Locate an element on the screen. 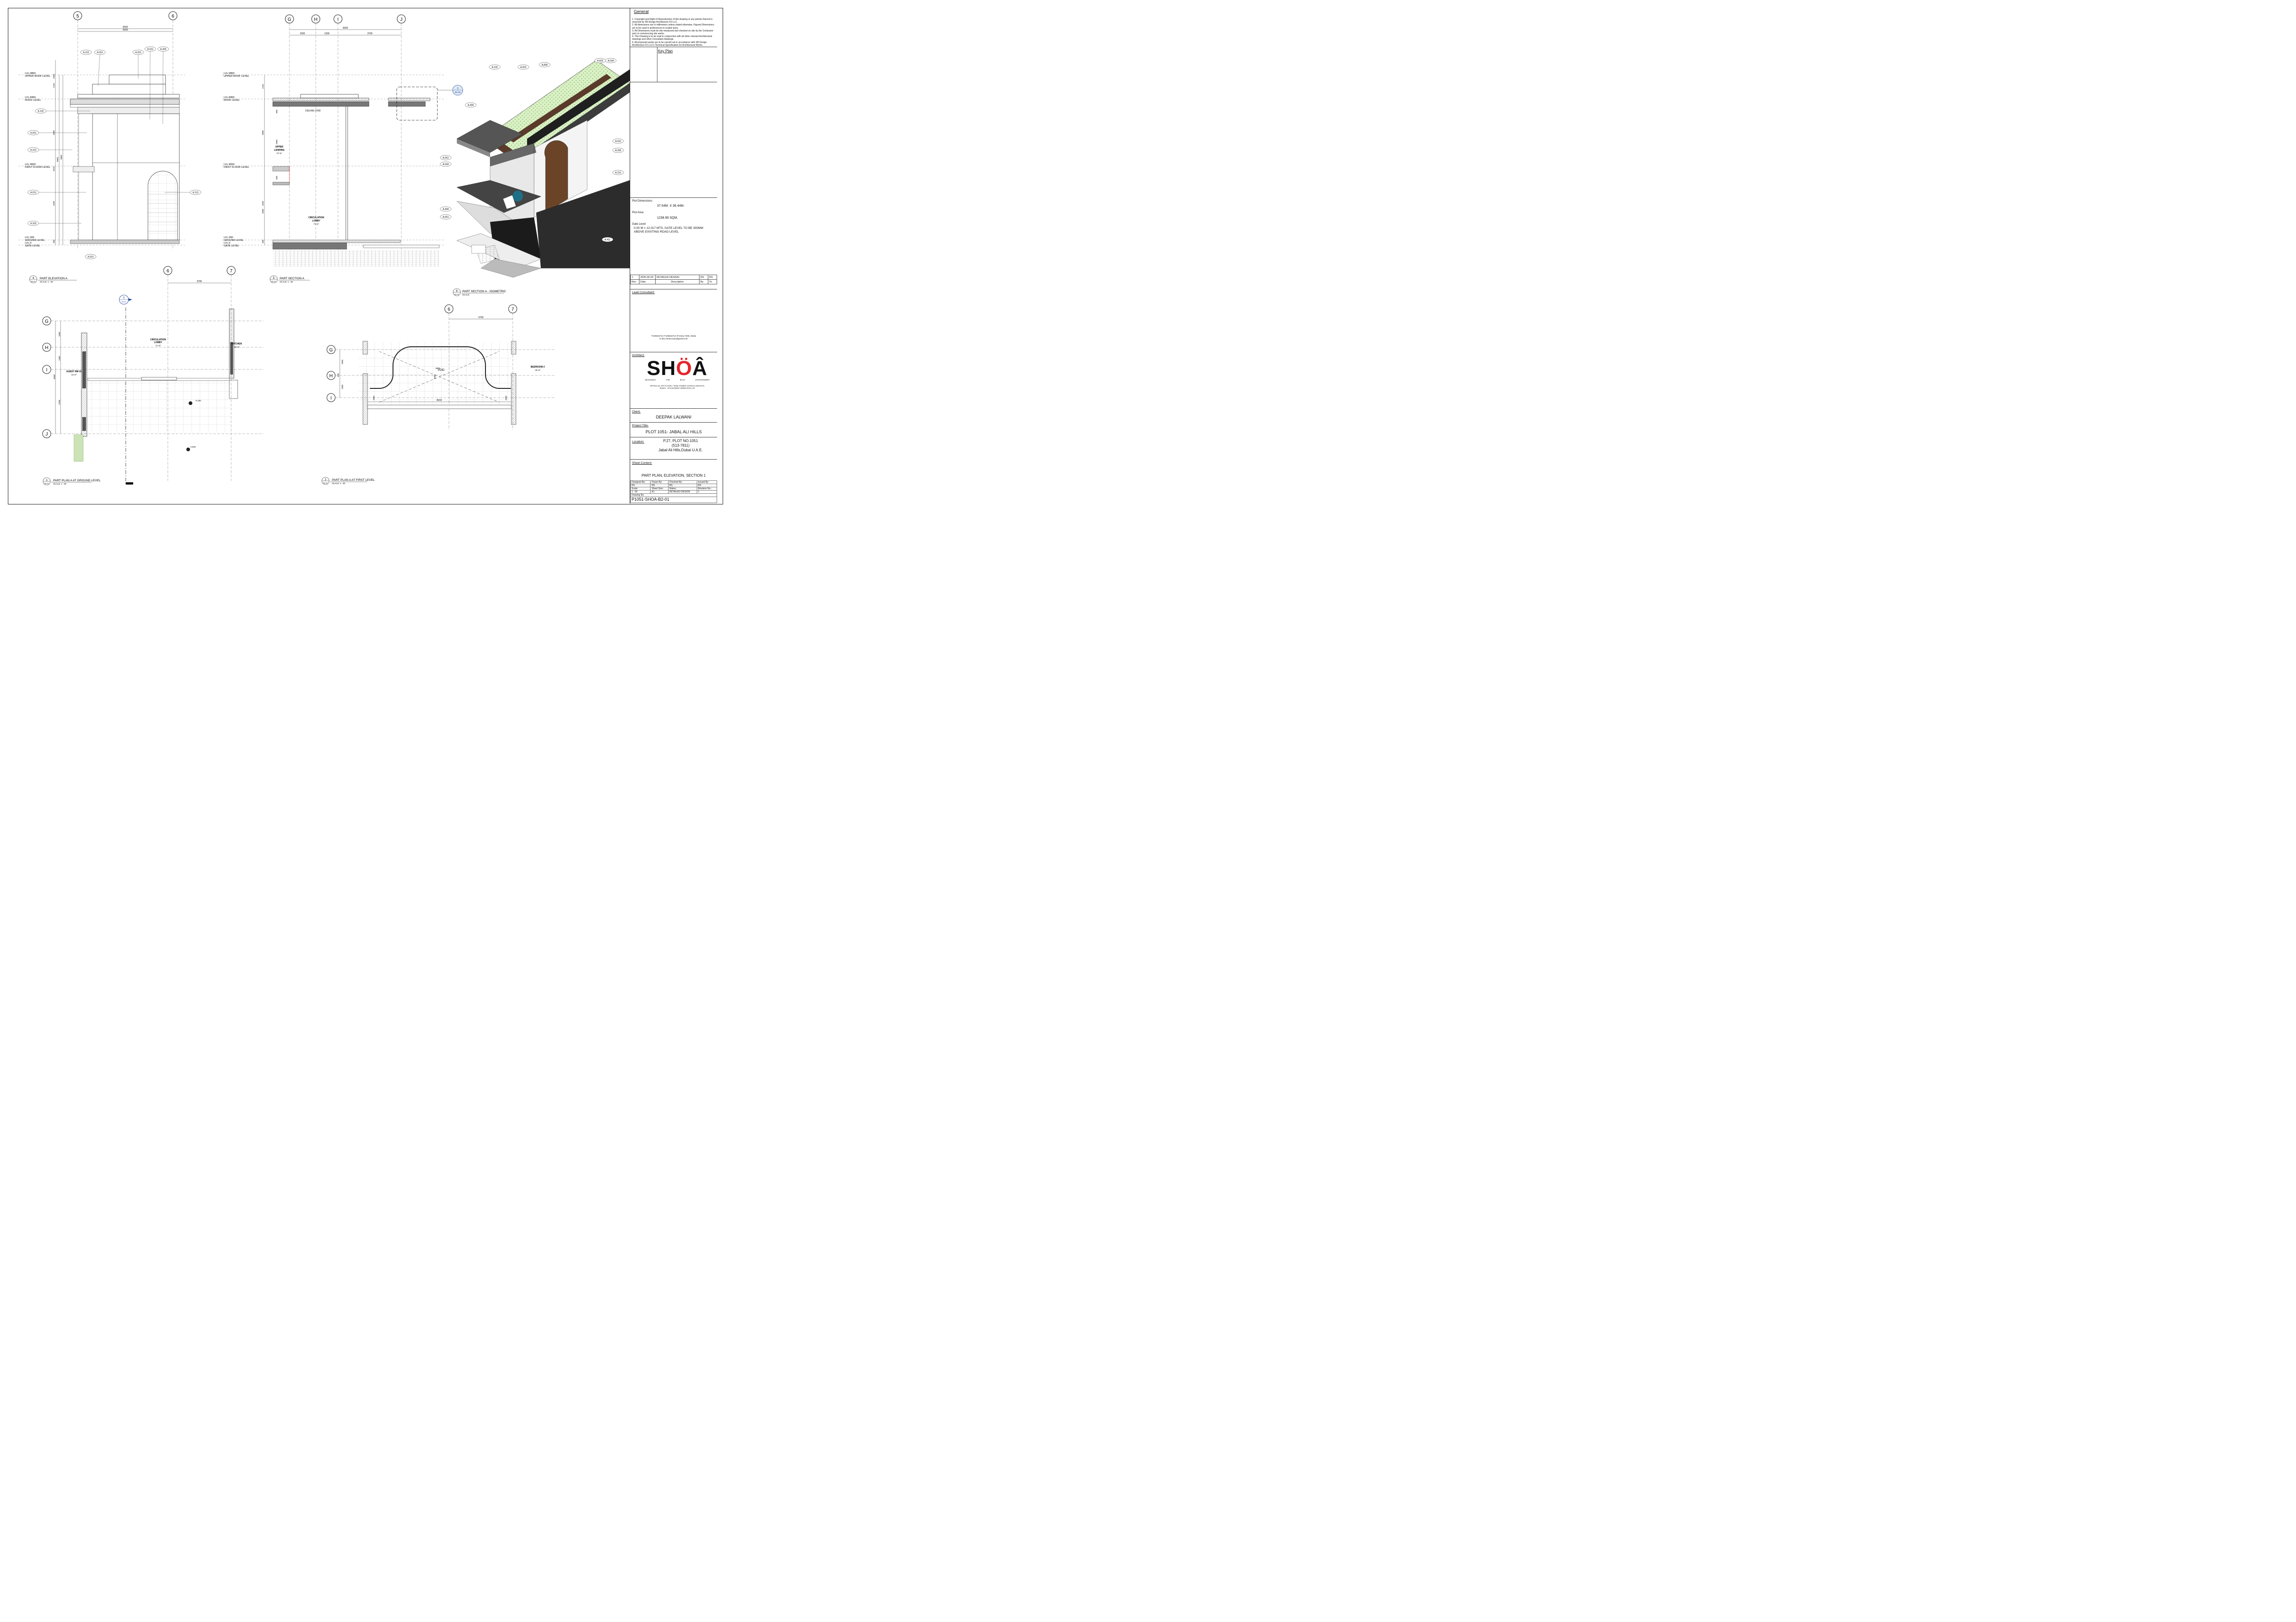  grid-6-label: 6 is located at coordinates (173, 17).